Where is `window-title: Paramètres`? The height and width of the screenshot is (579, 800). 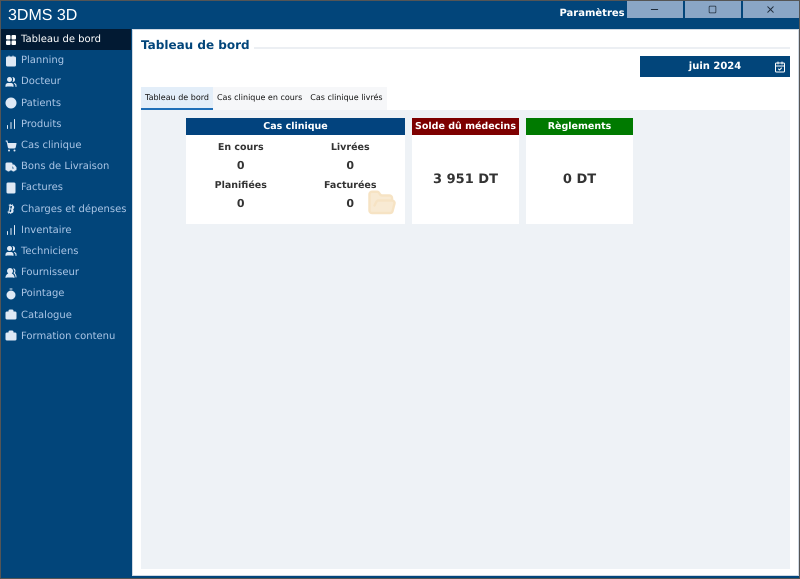
window-title: Paramètres is located at coordinates (592, 13).